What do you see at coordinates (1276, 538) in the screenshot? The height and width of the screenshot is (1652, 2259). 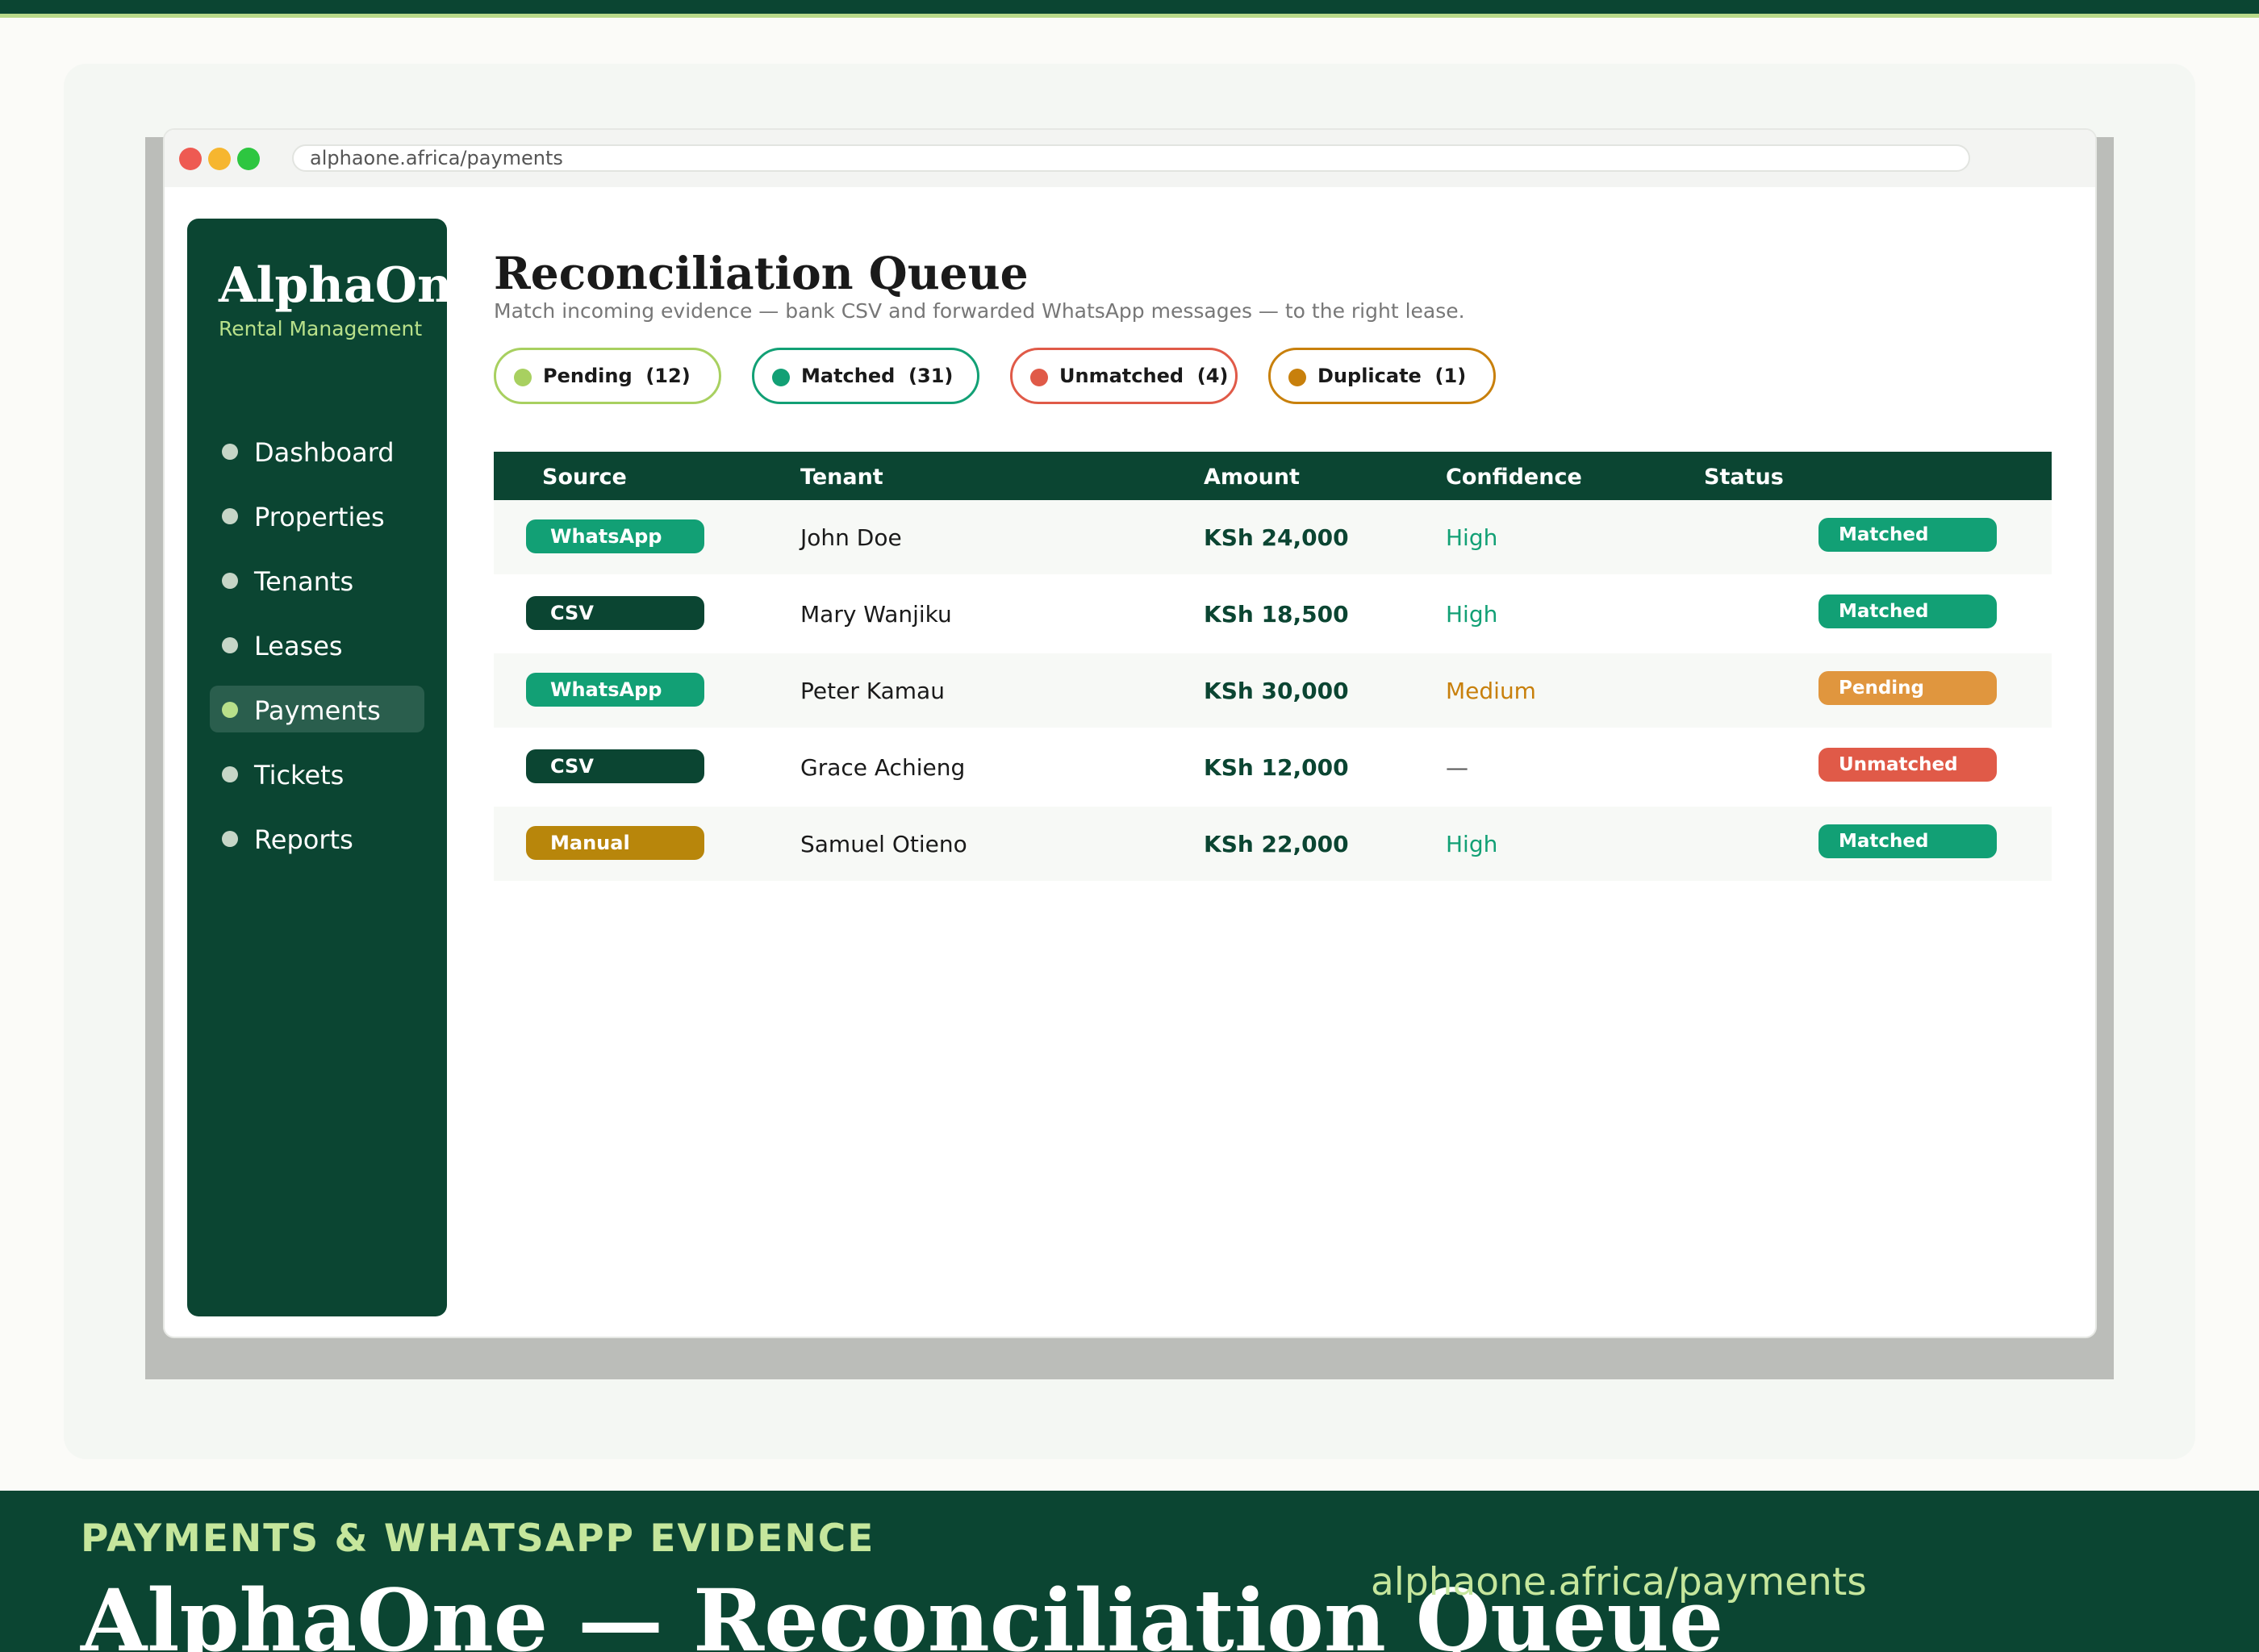 I see `amount-value: KSh 24,000` at bounding box center [1276, 538].